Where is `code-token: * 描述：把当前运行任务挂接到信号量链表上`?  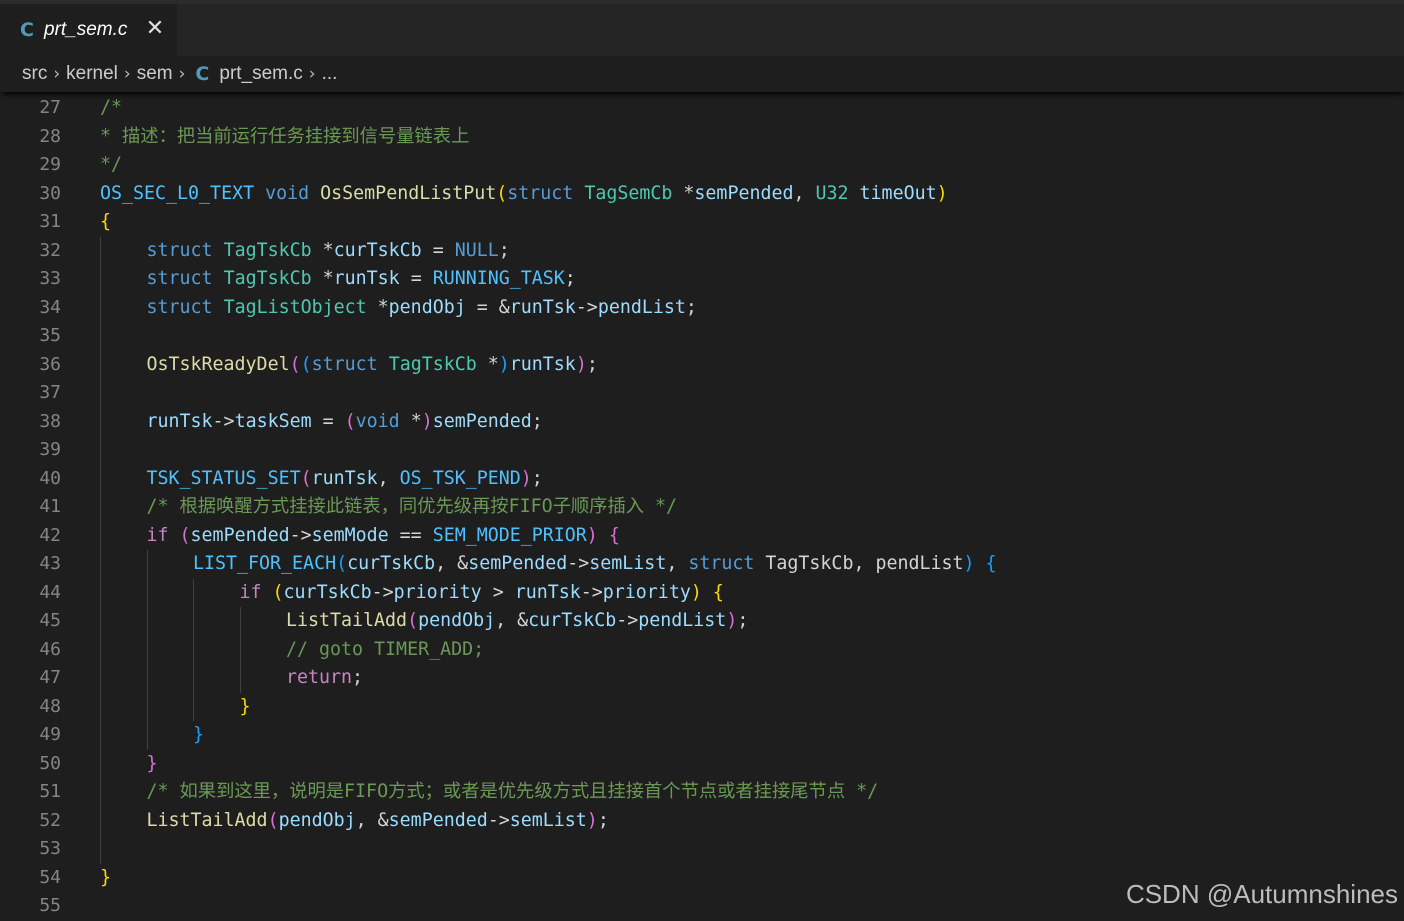 code-token: * 描述：把当前运行任务挂接到信号量链表上 is located at coordinates (285, 136).